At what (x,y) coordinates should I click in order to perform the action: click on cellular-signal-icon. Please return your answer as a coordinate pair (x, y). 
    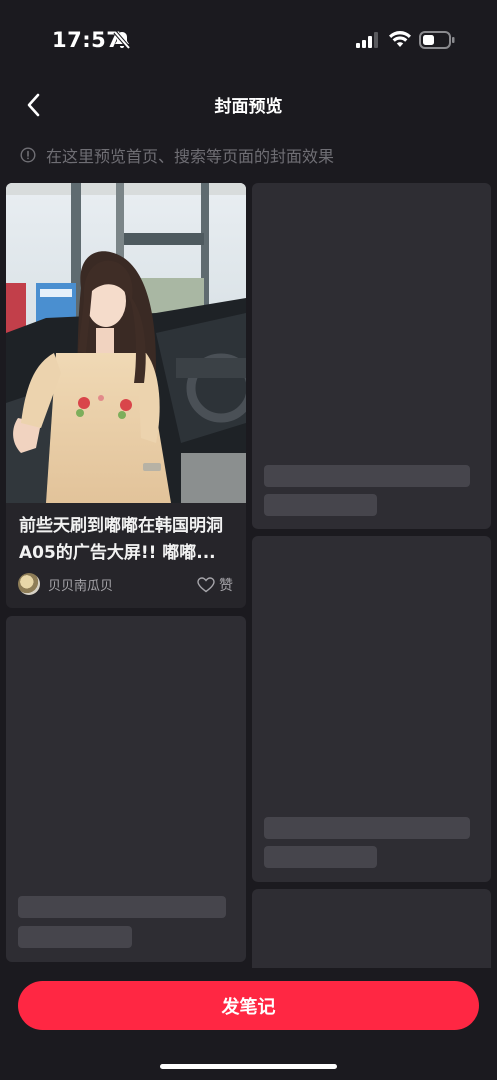
    Looking at the image, I should click on (368, 42).